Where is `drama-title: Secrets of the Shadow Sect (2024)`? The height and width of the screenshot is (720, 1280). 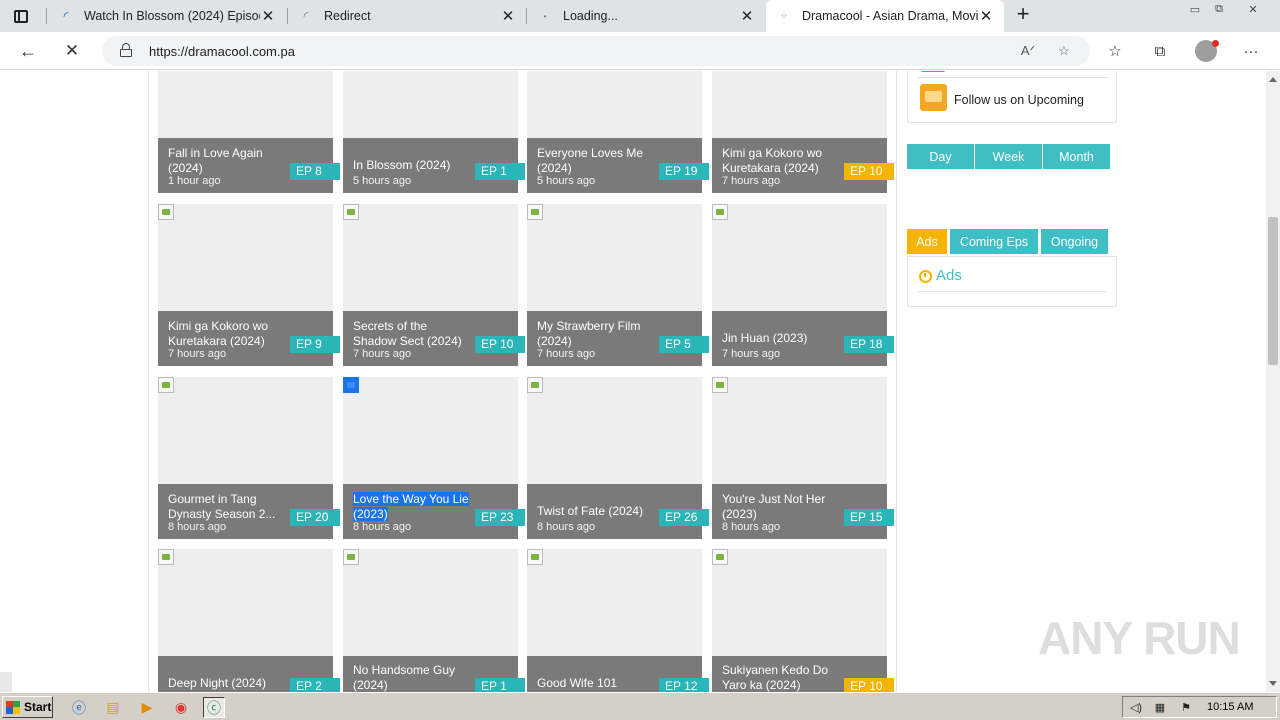
drama-title: Secrets of the Shadow Sect (2024) is located at coordinates (412, 334).